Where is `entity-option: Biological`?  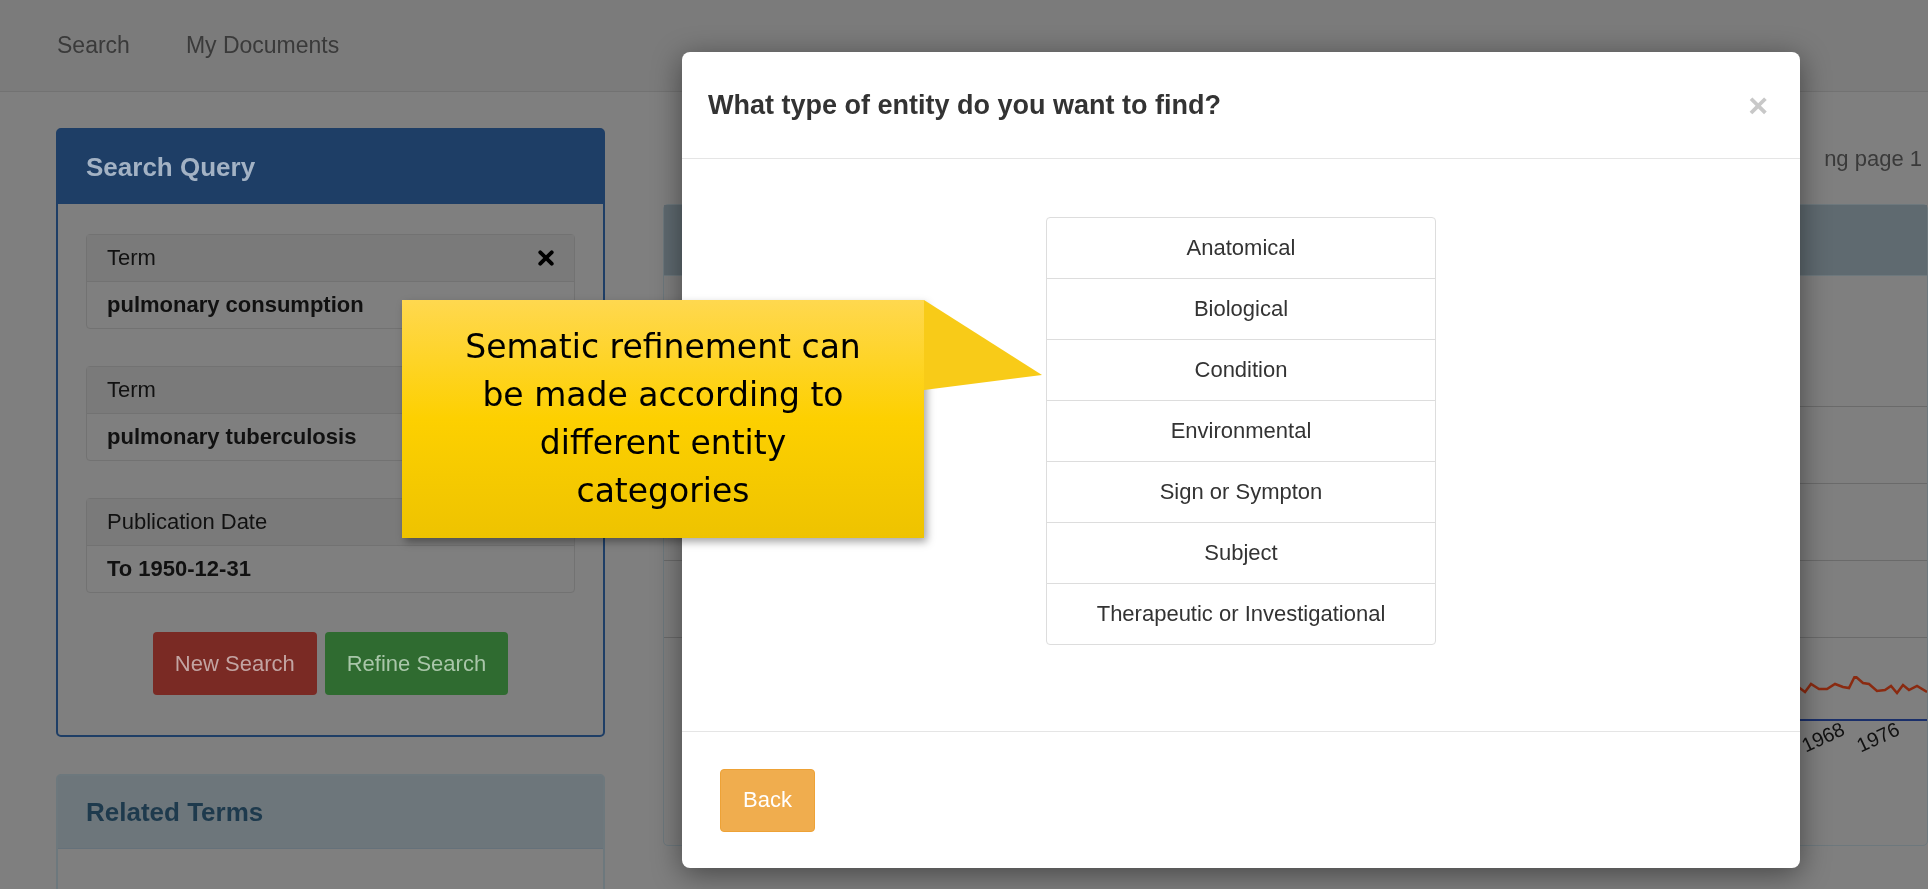 entity-option: Biological is located at coordinates (1241, 309).